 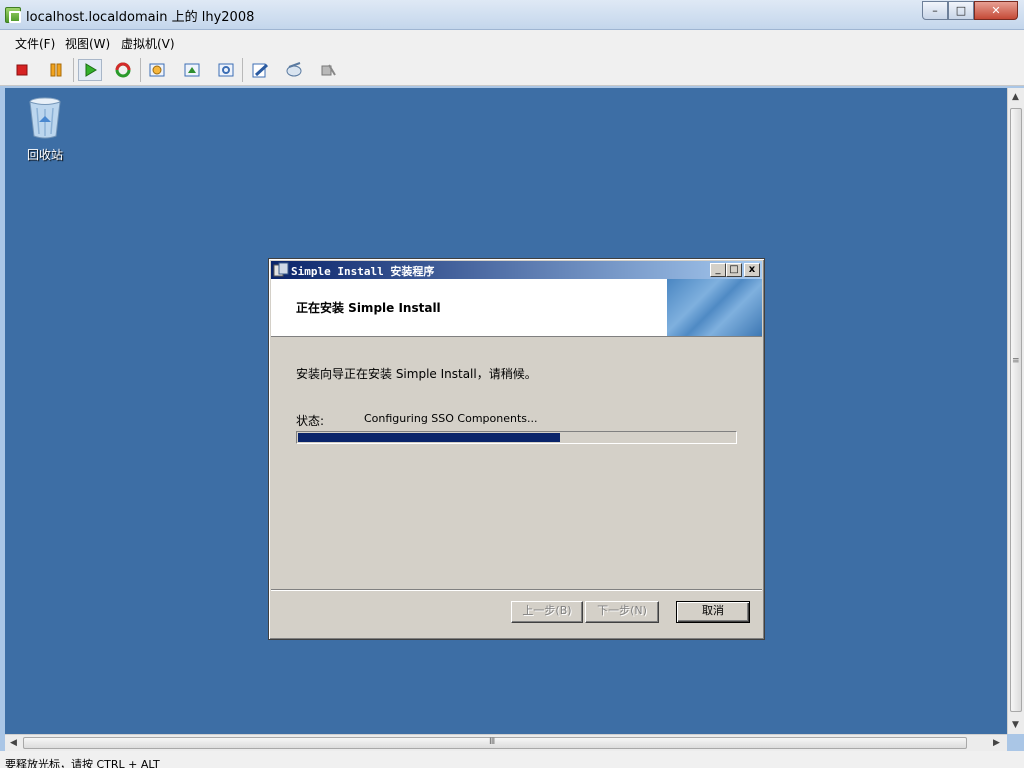 I want to click on revert-snapshot-icon, so click(x=192, y=70).